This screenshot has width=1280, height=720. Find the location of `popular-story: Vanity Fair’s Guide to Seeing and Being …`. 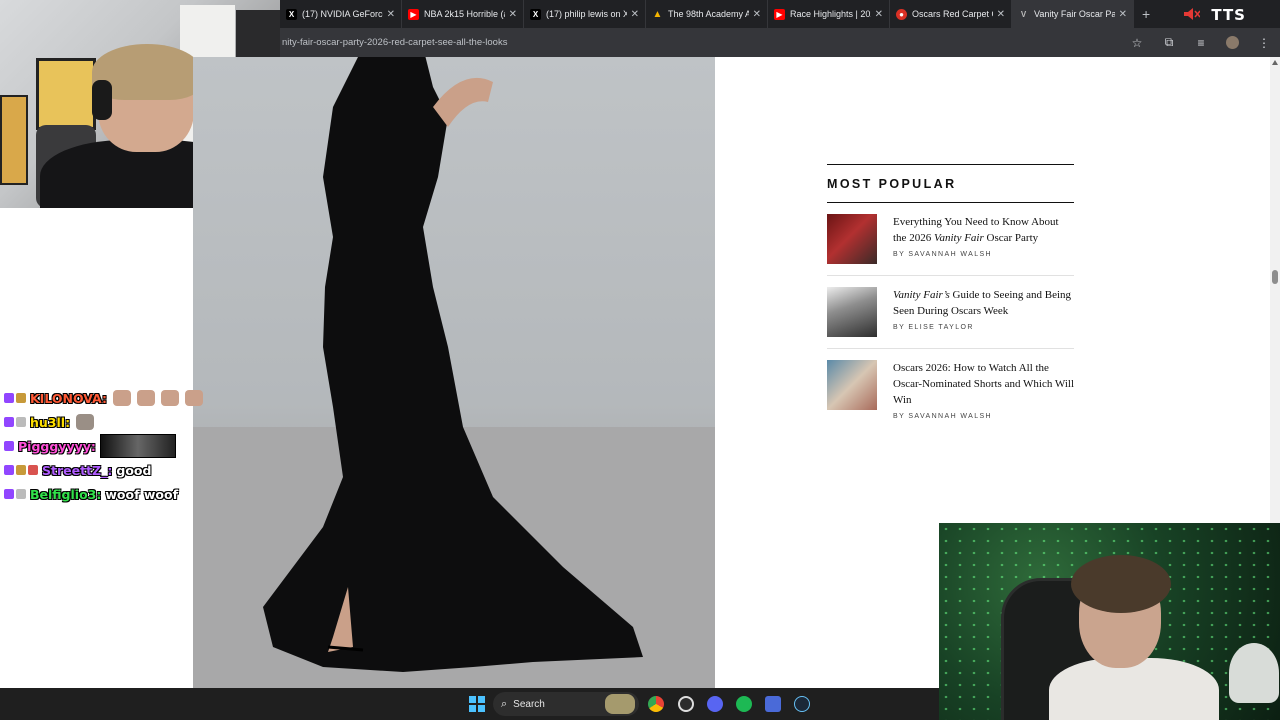

popular-story: Vanity Fair’s Guide to Seeing and Being … is located at coordinates (950, 318).